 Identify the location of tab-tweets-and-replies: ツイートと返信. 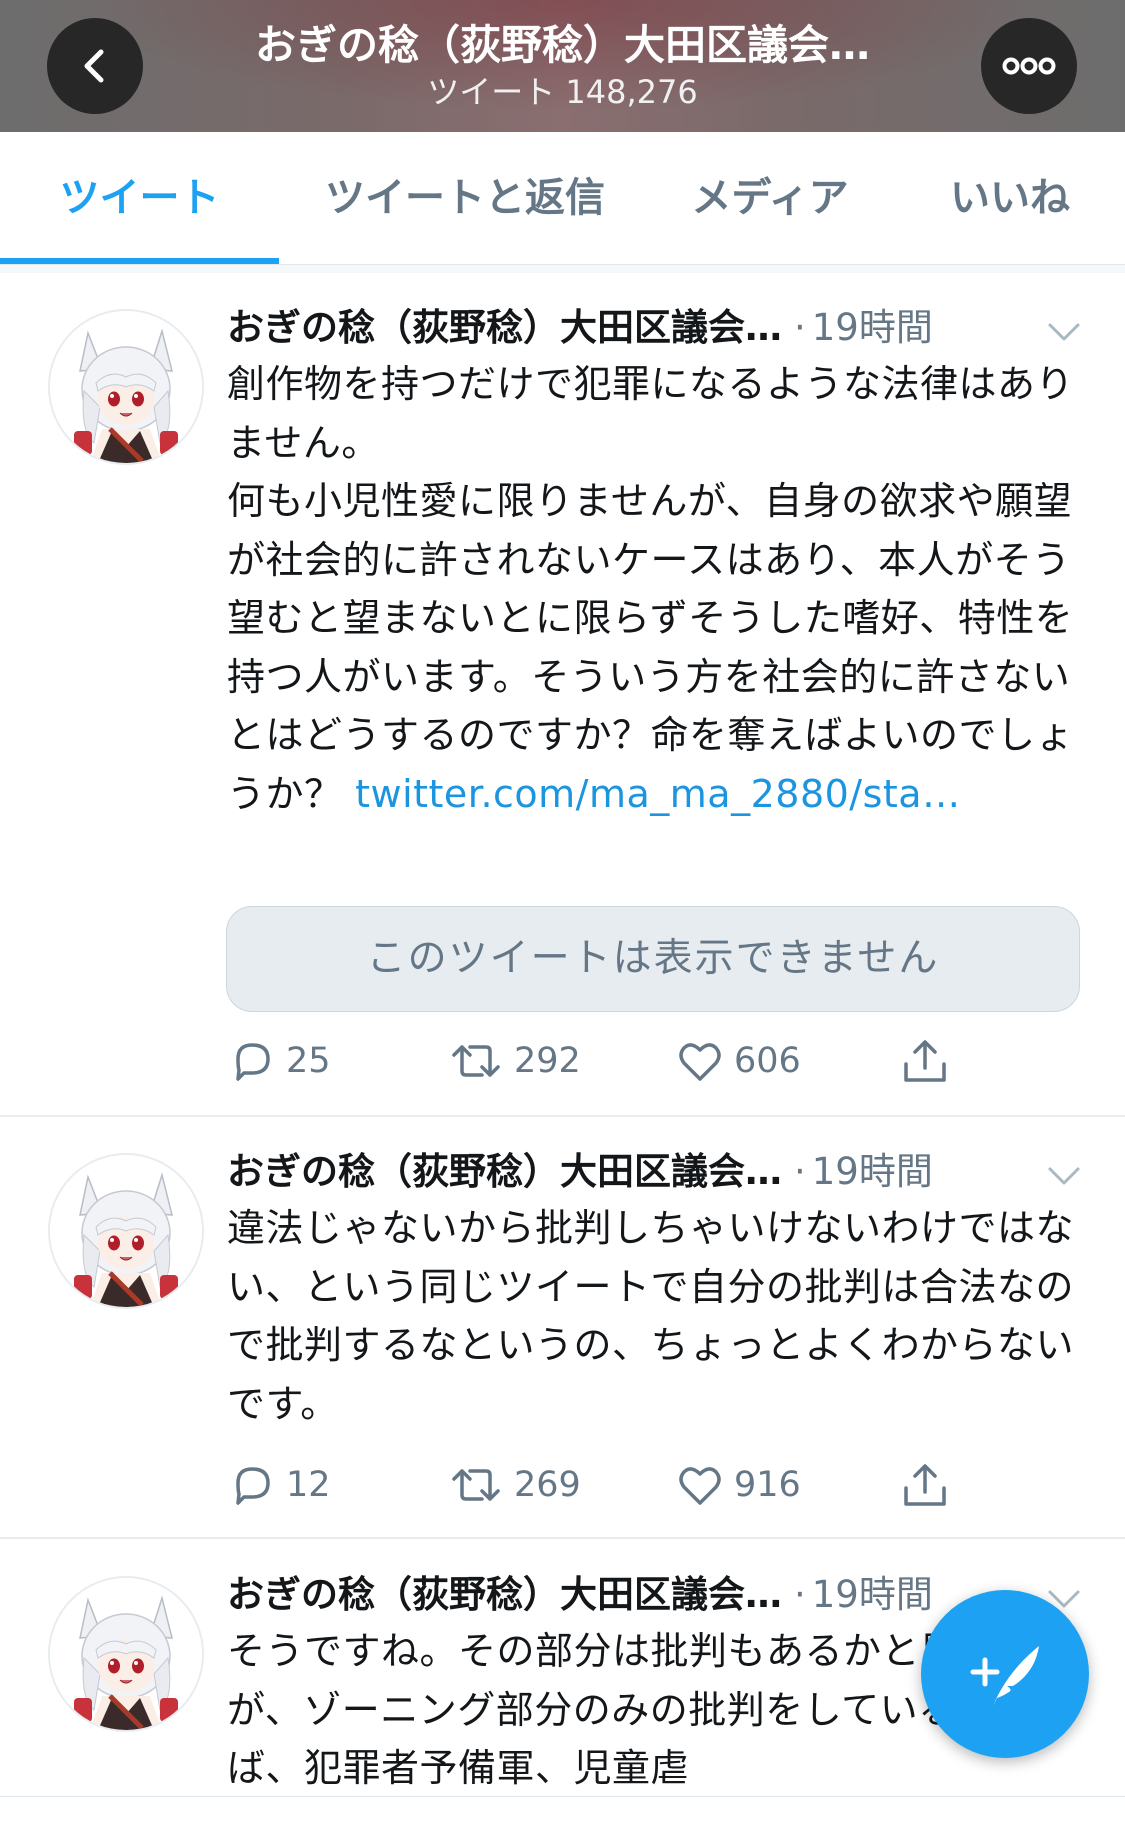
(465, 198).